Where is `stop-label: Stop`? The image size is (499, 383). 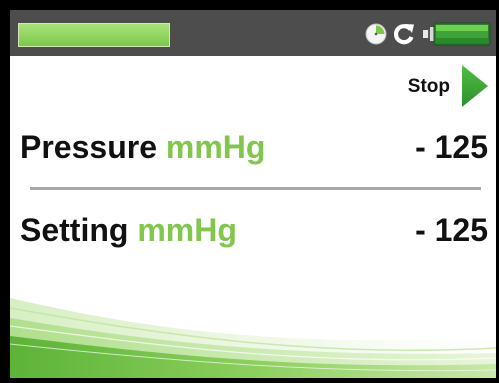 stop-label: Stop is located at coordinates (428, 86).